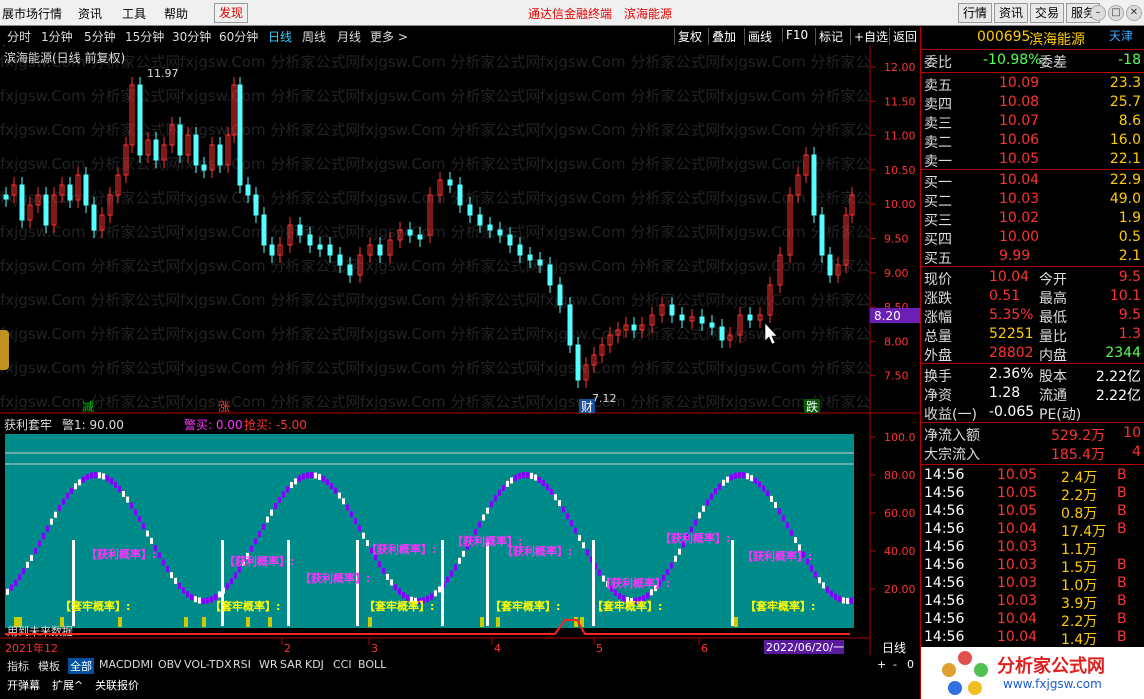 This screenshot has width=1144, height=699. Describe the element at coordinates (895, 664) in the screenshot. I see `zoom-out-icon: -` at that location.